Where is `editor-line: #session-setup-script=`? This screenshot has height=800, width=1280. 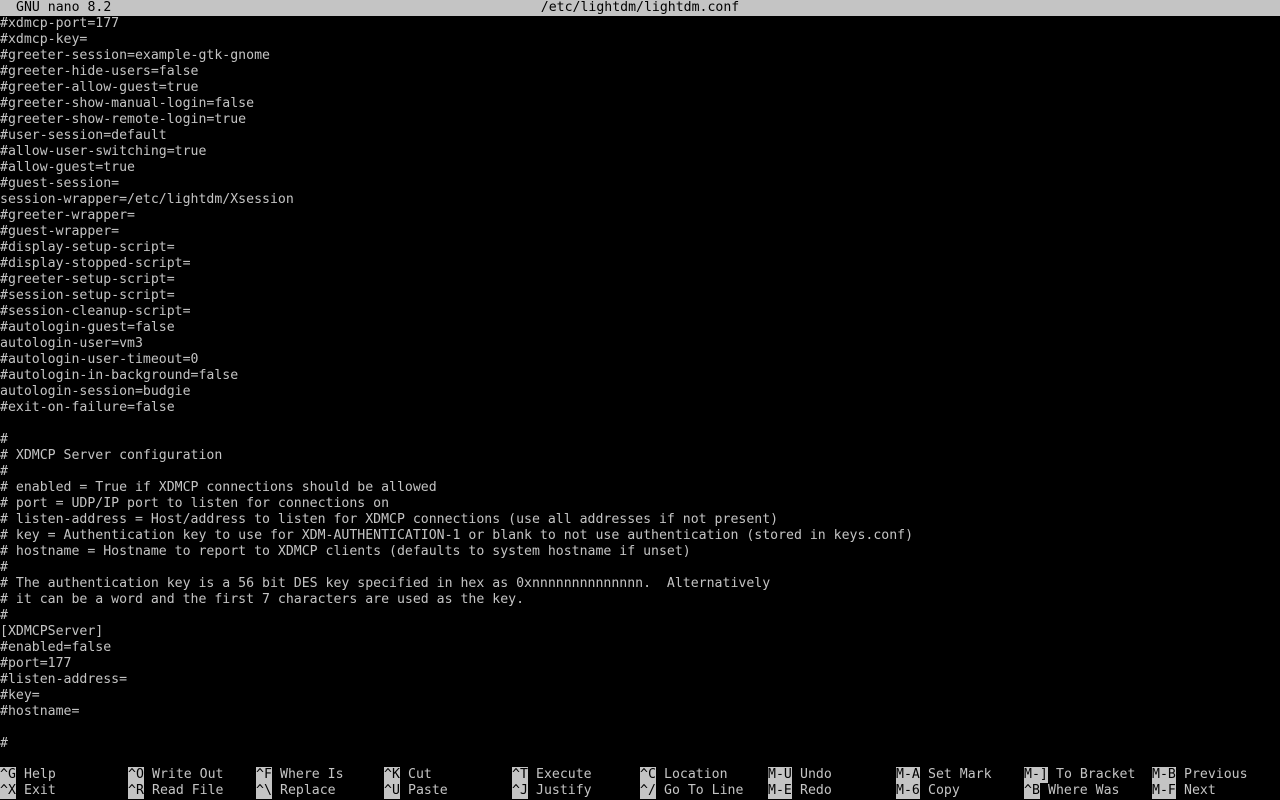
editor-line: #session-setup-script= is located at coordinates (640, 296).